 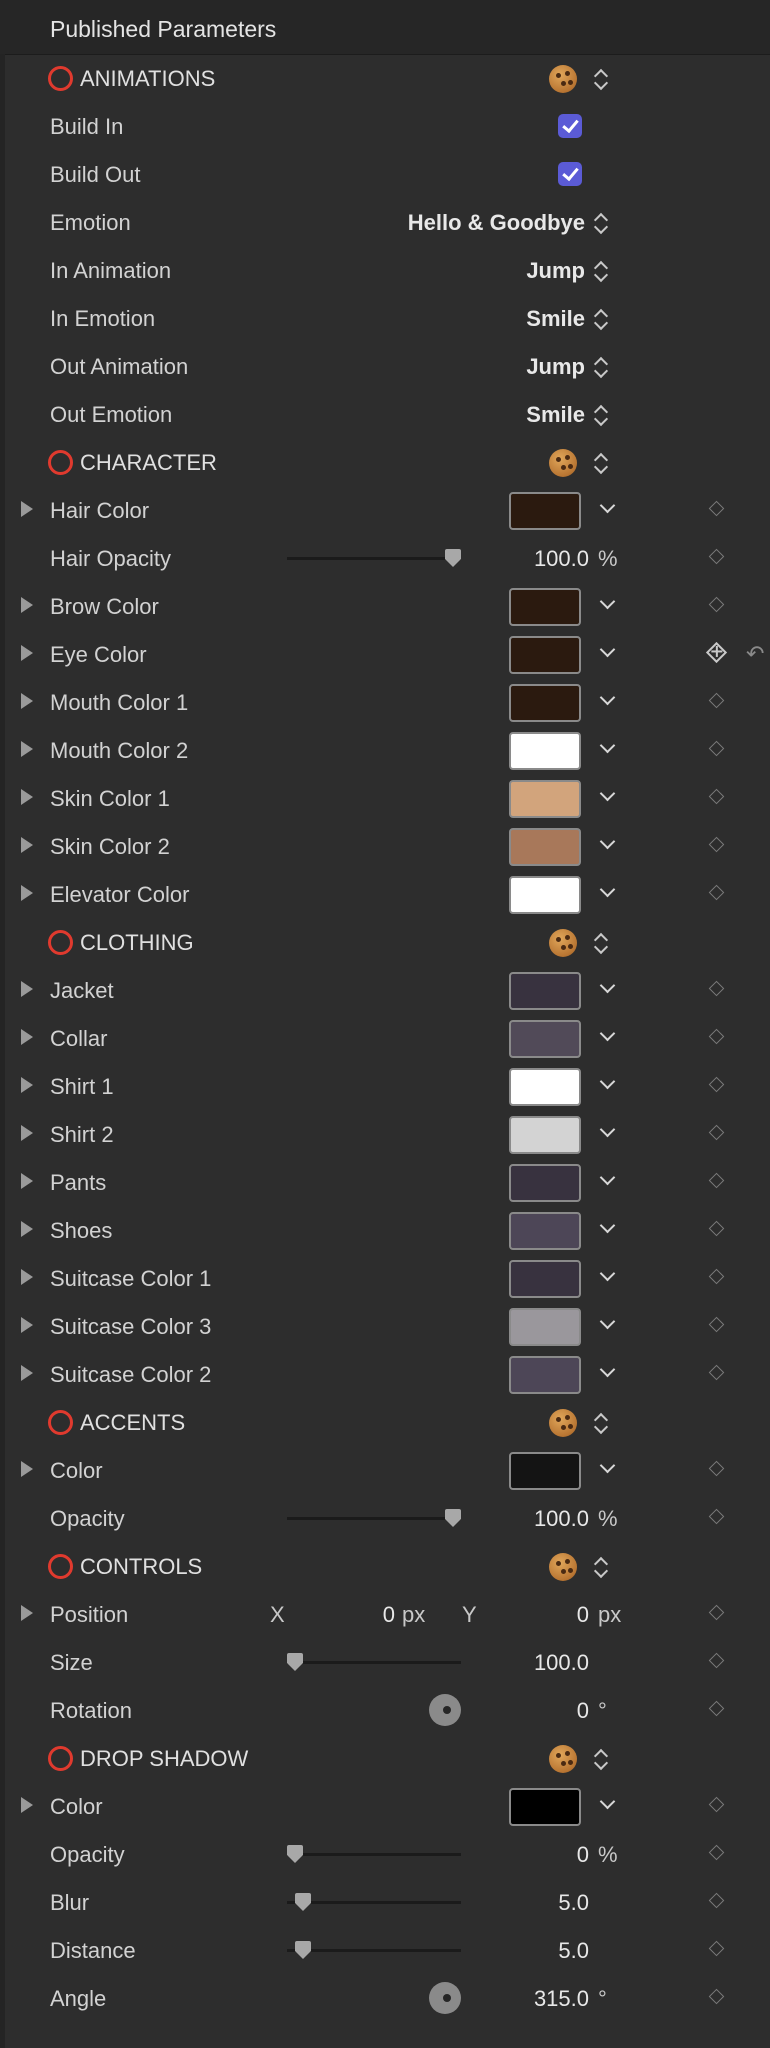 What do you see at coordinates (445, 1710) in the screenshot?
I see `rotation-dial` at bounding box center [445, 1710].